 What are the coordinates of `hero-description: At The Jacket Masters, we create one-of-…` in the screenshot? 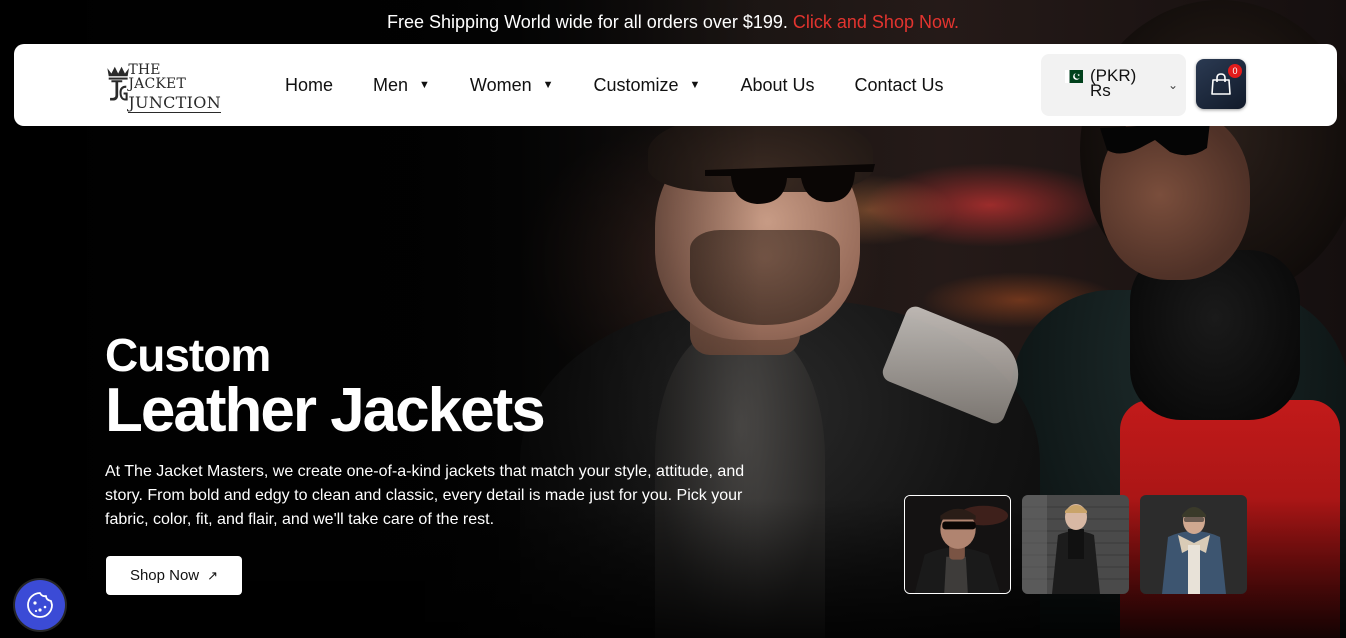 It's located at (425, 495).